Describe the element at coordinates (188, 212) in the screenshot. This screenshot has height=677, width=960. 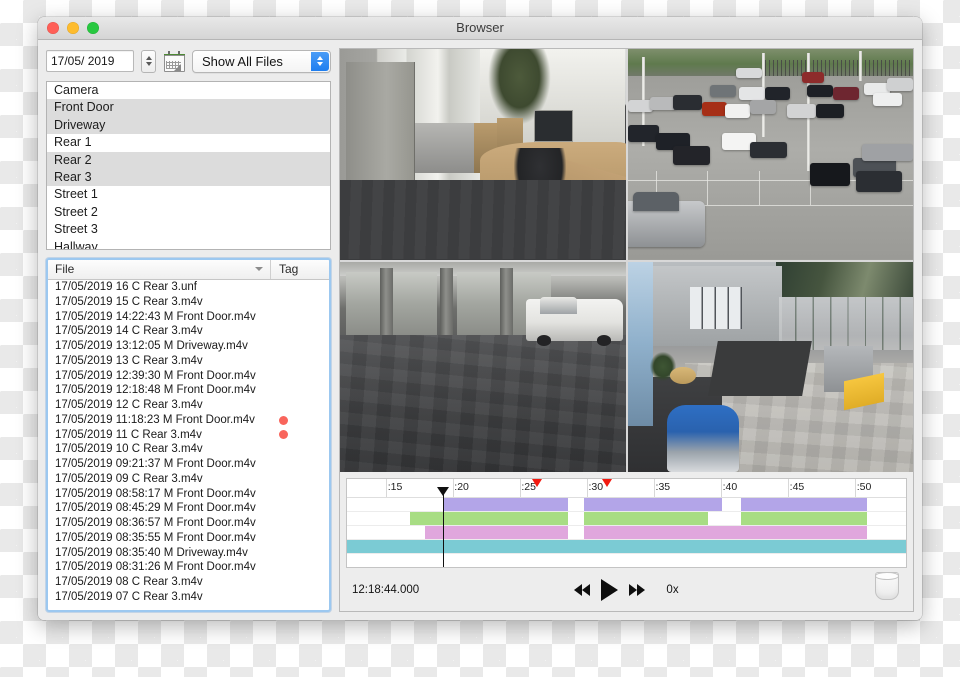
I see `camera-item-street-2: Street 2` at that location.